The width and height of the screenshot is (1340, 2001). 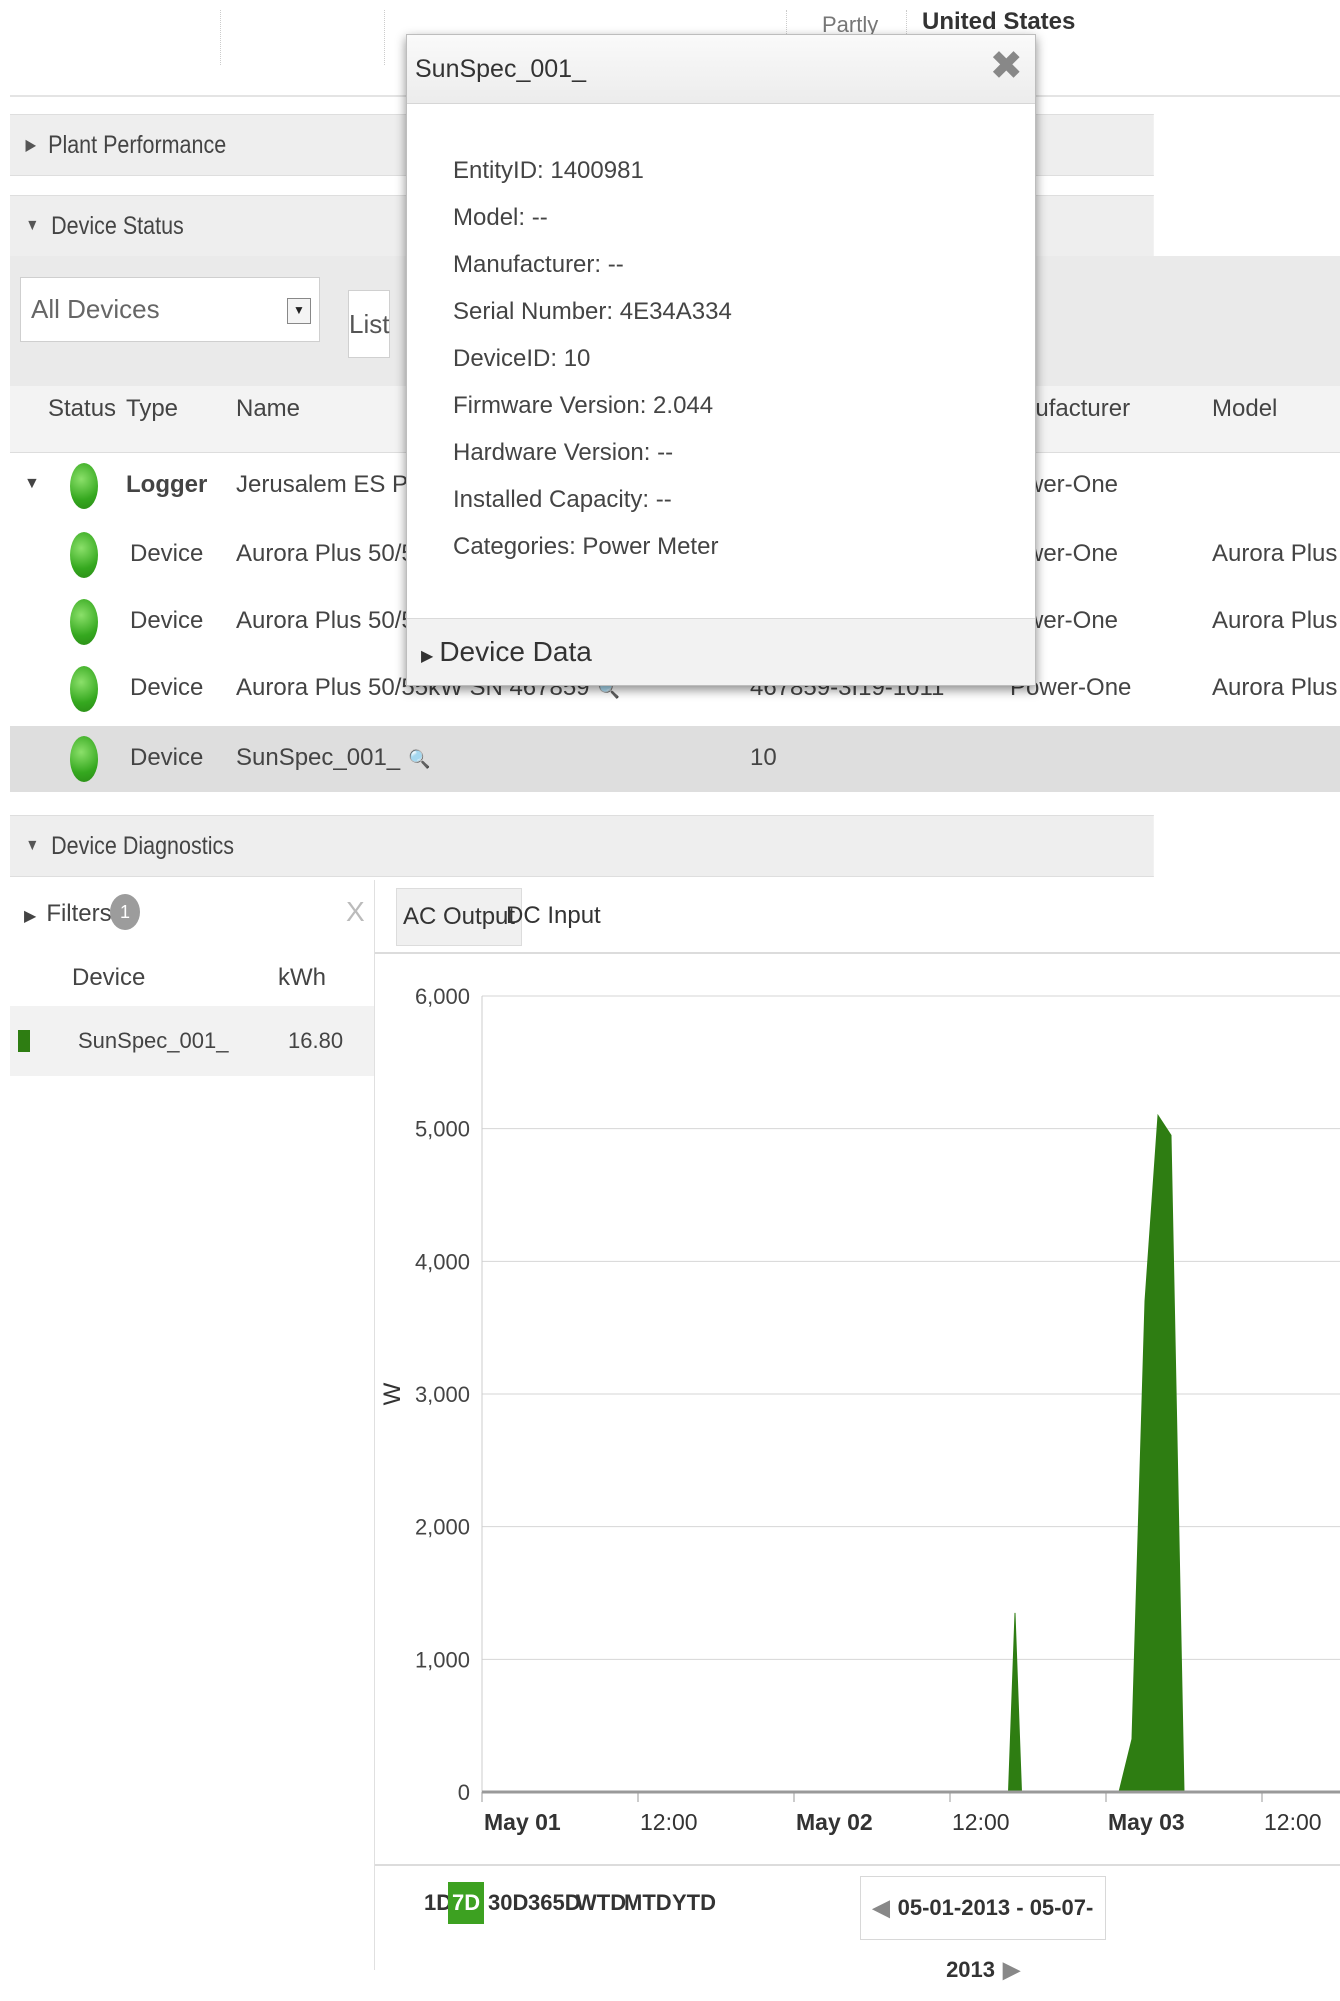 I want to click on list-view-button: List, so click(x=369, y=324).